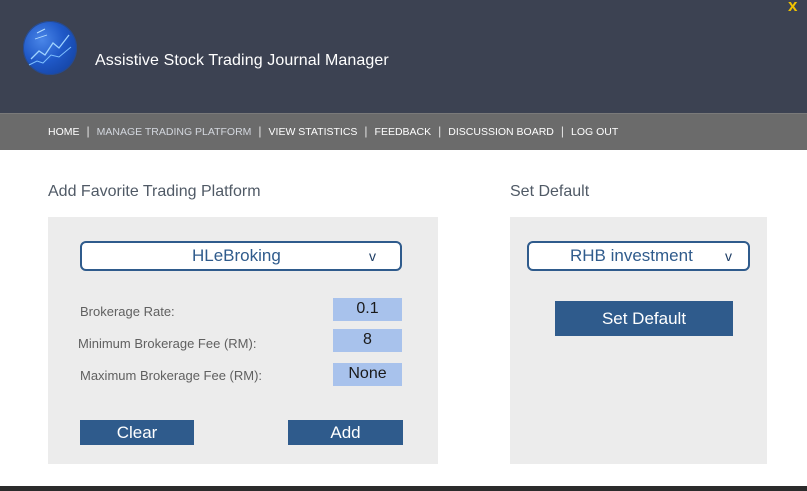 This screenshot has height=491, width=807. What do you see at coordinates (154, 191) in the screenshot?
I see `add-platform-title: Add Favorite Trading Platform` at bounding box center [154, 191].